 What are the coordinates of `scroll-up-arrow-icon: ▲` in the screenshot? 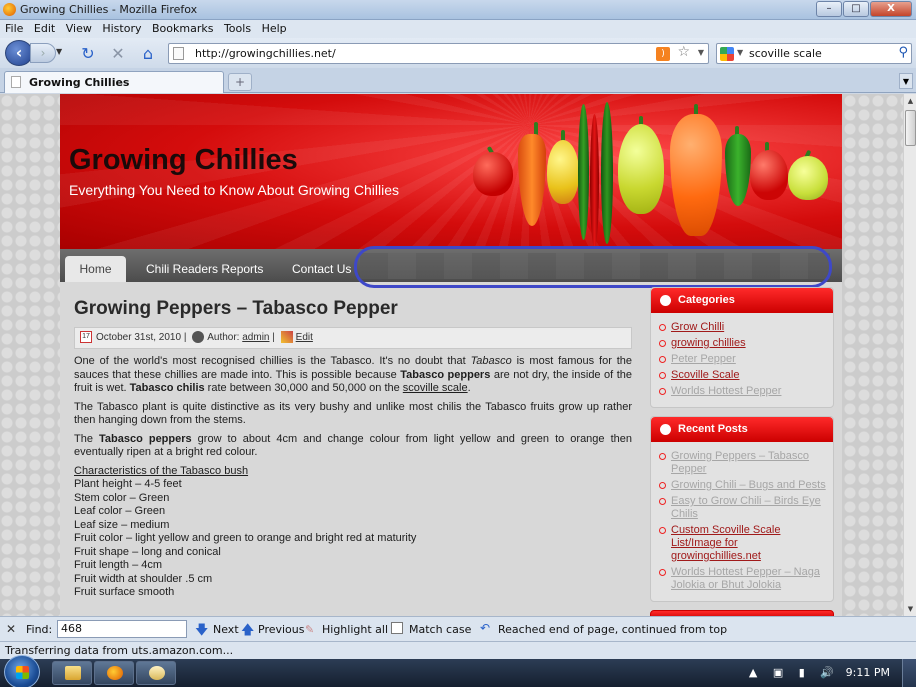 It's located at (910, 101).